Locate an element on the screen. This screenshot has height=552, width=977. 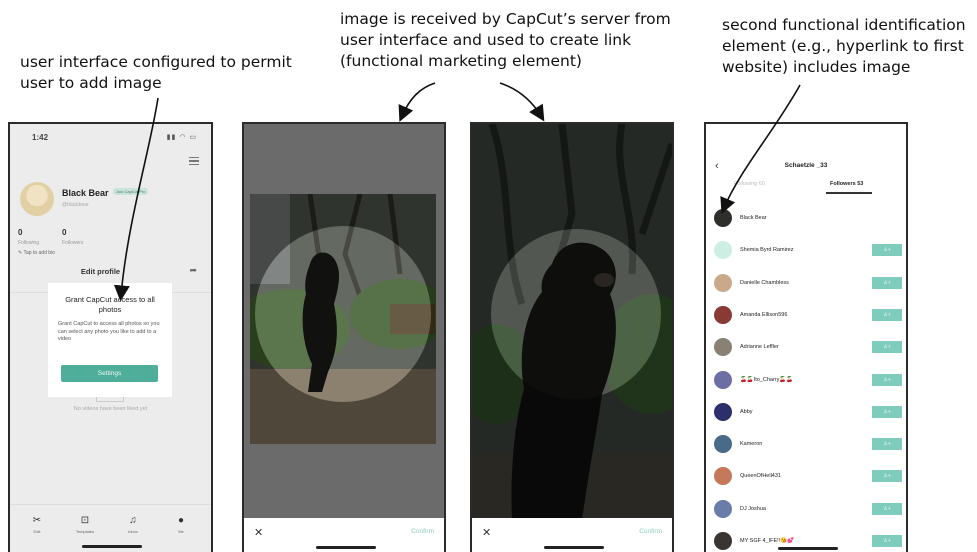
following-label: Following is located at coordinates (29, 243).